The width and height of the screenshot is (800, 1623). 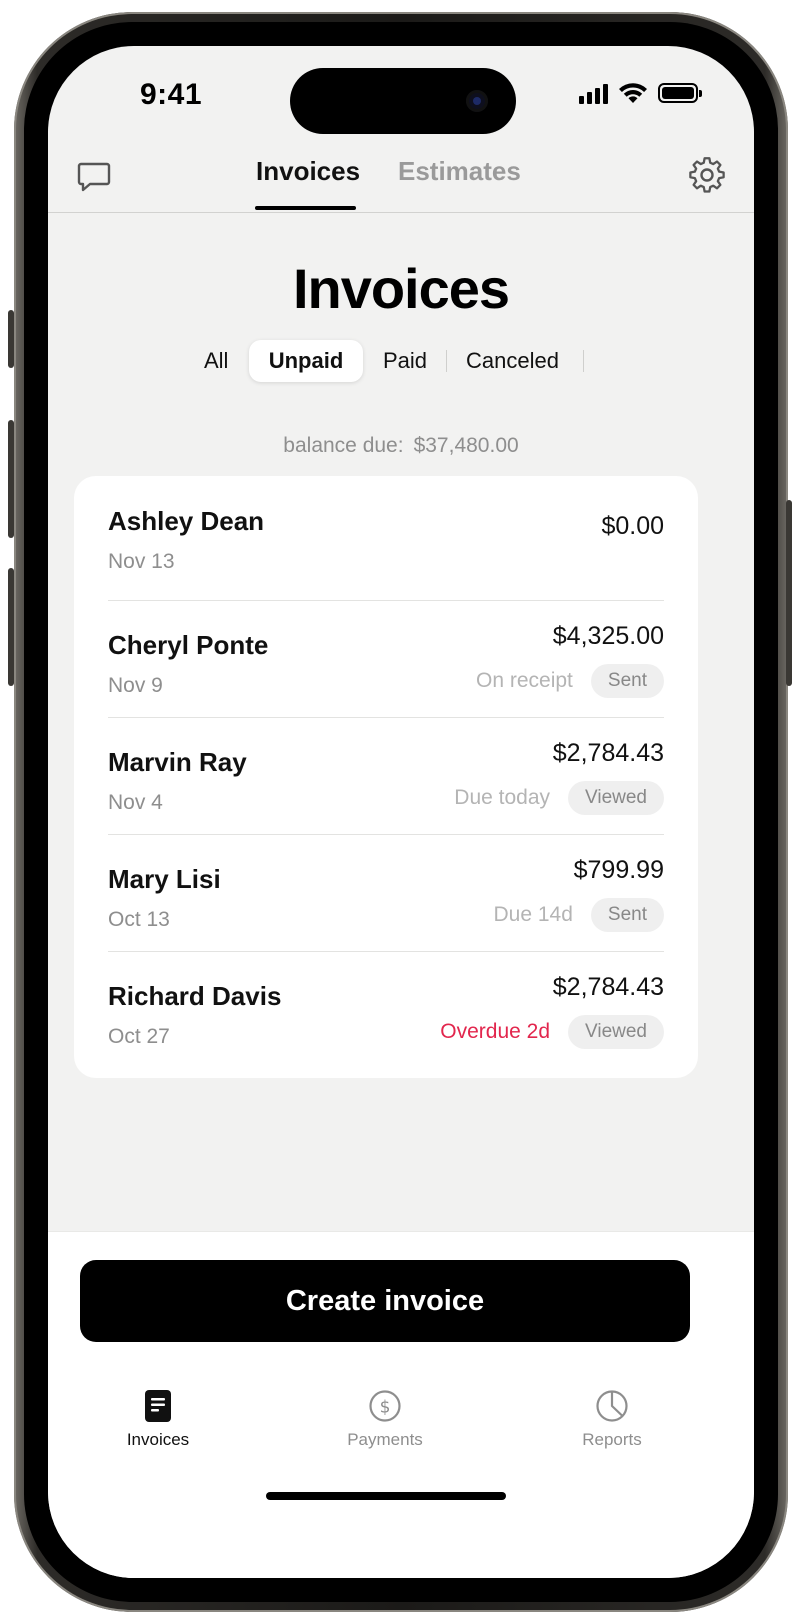 I want to click on invoice-date: Oct 27, so click(x=139, y=1036).